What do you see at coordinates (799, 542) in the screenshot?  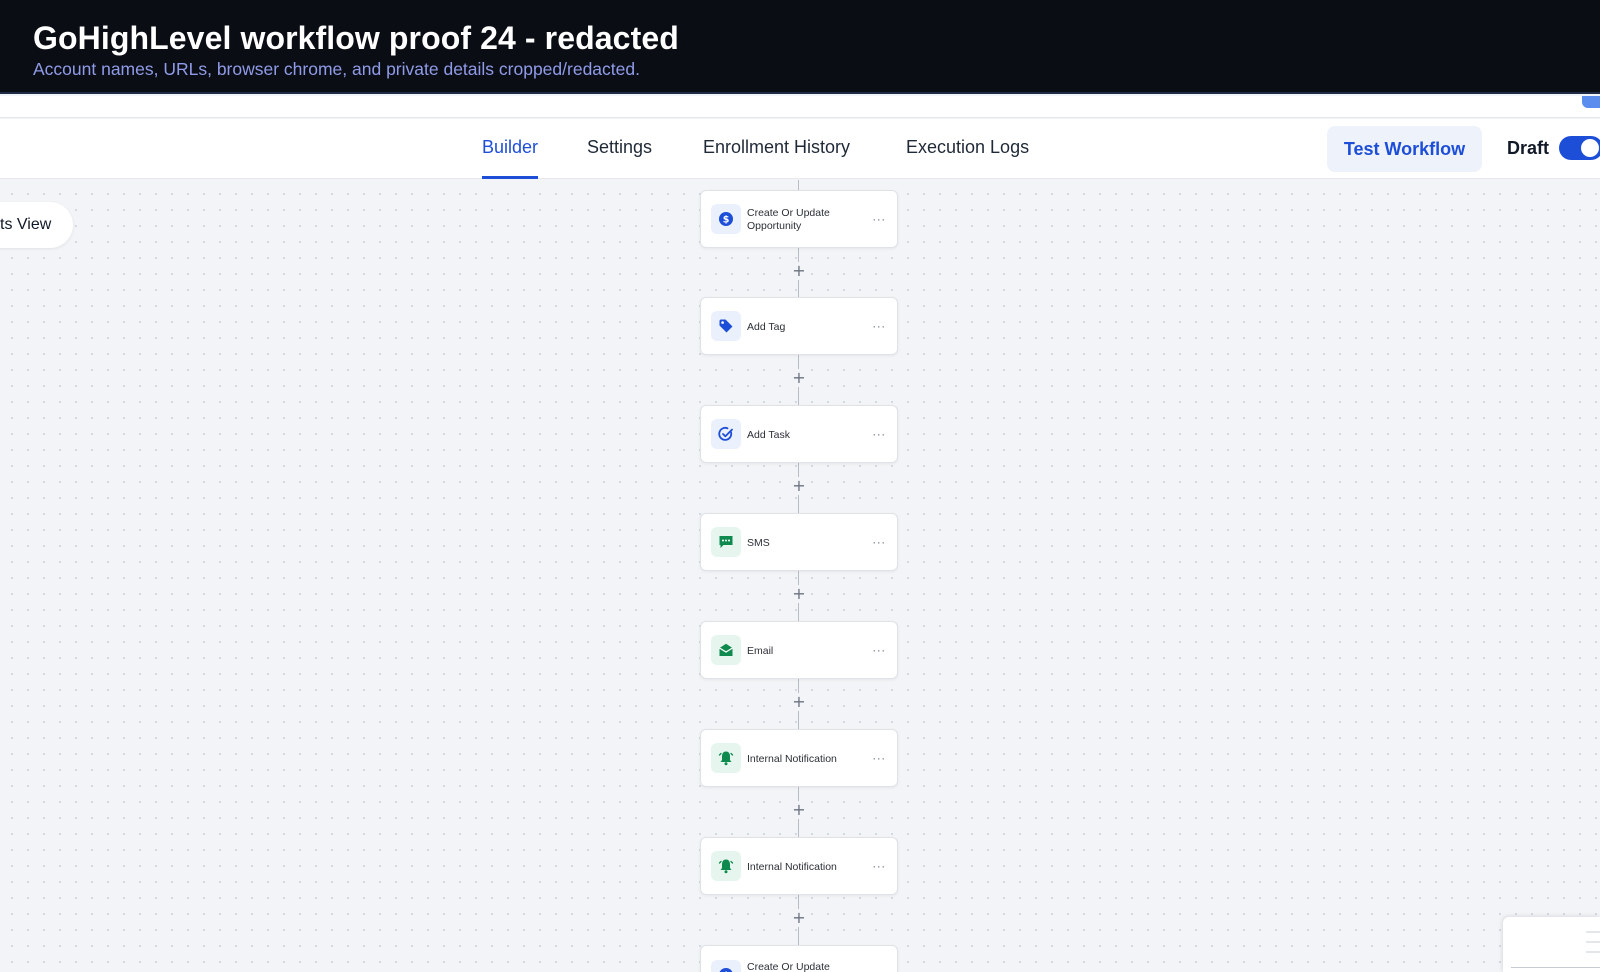 I see `workflow-node-sms: SMS ···` at bounding box center [799, 542].